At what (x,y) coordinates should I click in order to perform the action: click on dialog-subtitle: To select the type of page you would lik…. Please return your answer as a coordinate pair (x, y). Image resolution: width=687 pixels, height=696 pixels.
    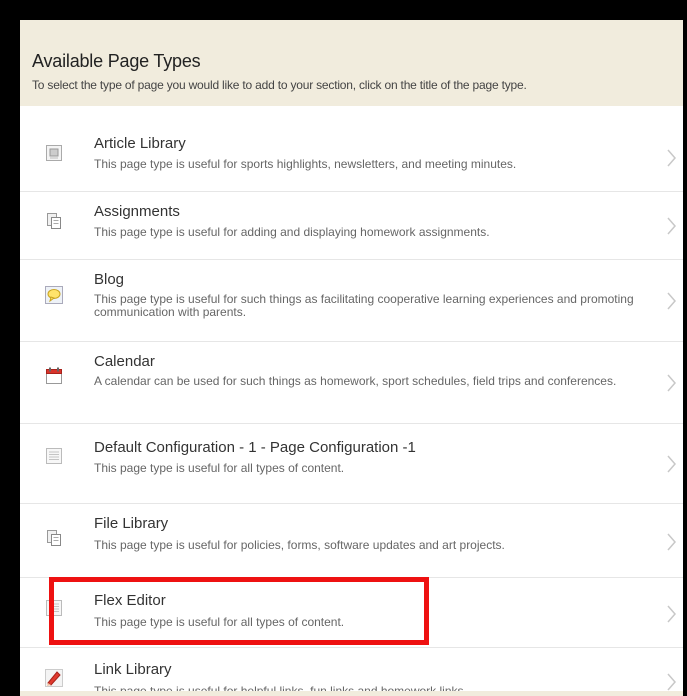
    Looking at the image, I should click on (279, 85).